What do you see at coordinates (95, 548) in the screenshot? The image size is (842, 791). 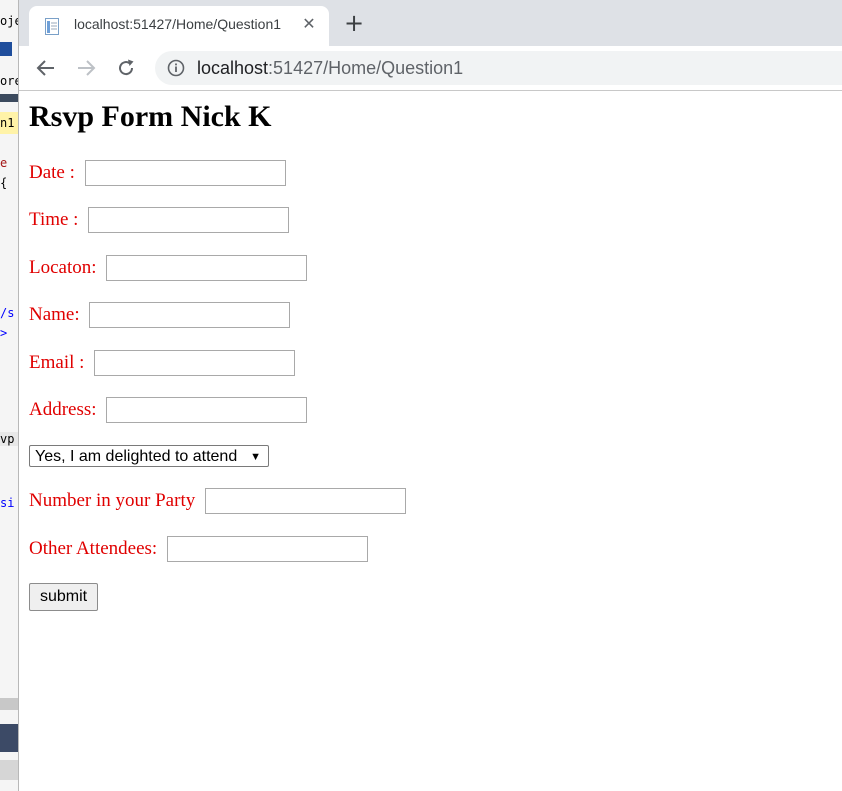 I see `other-attendees-label: Other Attendees:` at bounding box center [95, 548].